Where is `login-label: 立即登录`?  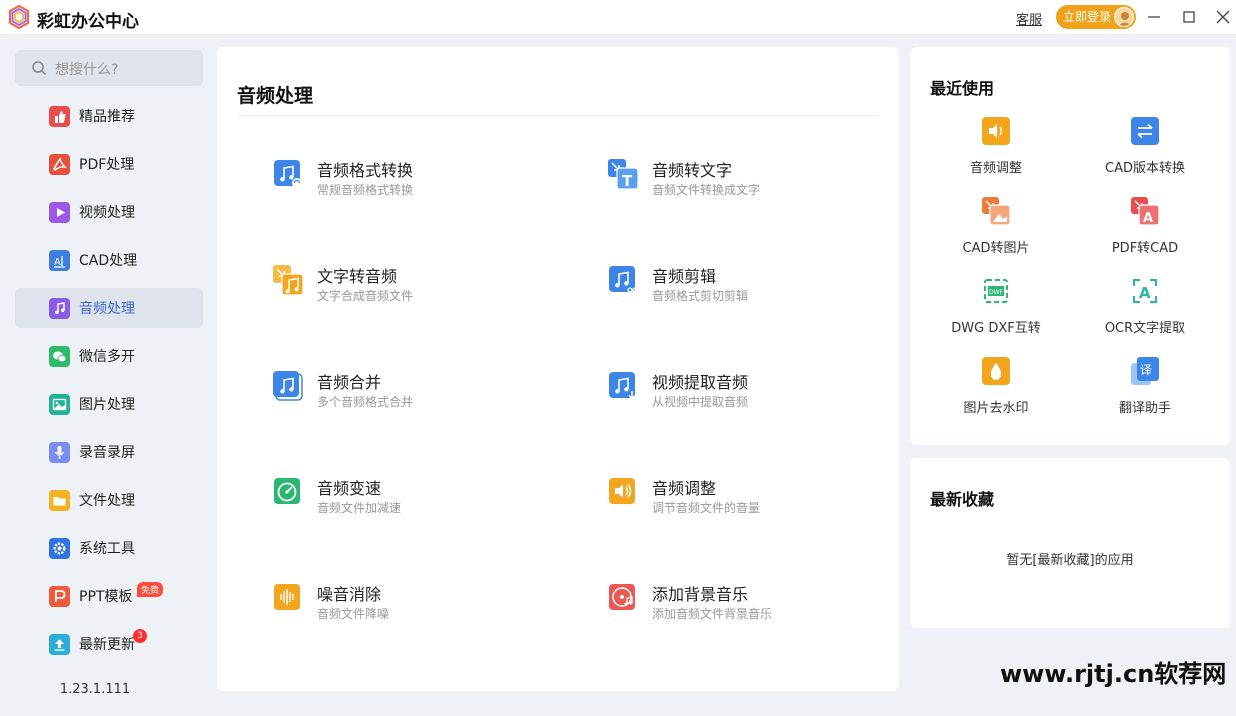
login-label: 立即登录 is located at coordinates (1087, 17).